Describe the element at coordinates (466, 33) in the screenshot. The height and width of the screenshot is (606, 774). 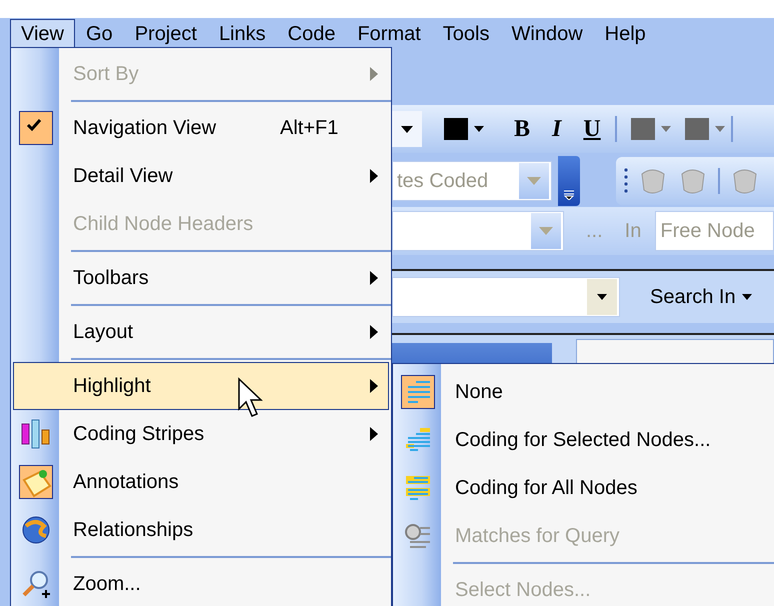
I see `menu-bar-item: Tools` at that location.